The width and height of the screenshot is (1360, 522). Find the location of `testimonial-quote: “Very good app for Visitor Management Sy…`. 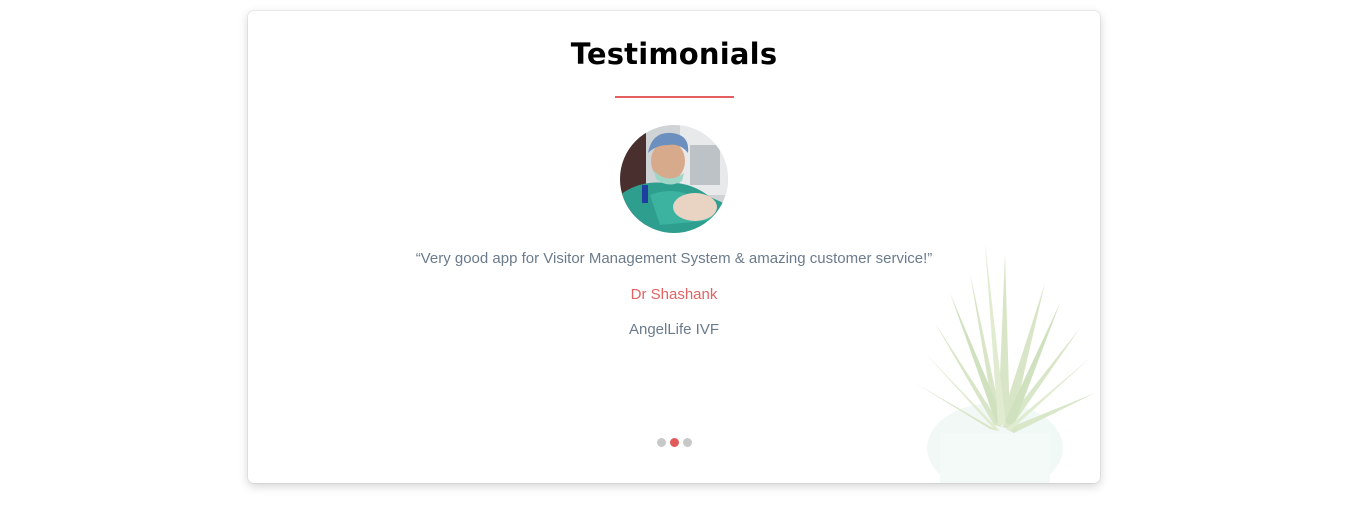

testimonial-quote: “Very good app for Visitor Management Sy… is located at coordinates (674, 258).